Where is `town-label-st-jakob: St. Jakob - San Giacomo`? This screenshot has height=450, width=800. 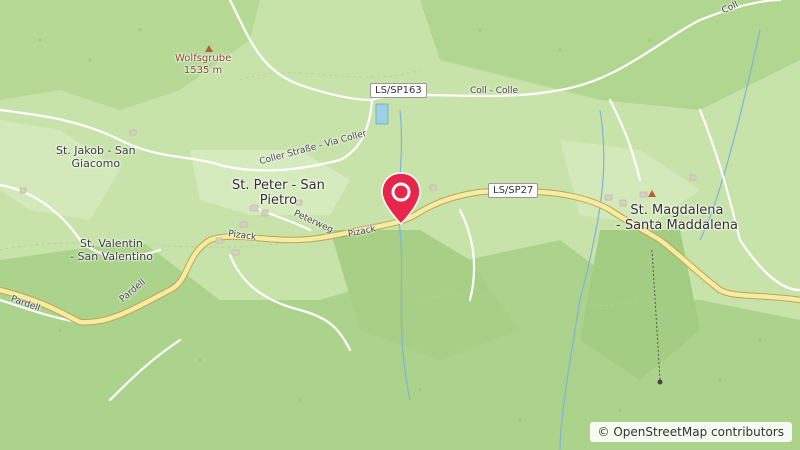
town-label-st-jakob: St. Jakob - San Giacomo is located at coordinates (96, 157).